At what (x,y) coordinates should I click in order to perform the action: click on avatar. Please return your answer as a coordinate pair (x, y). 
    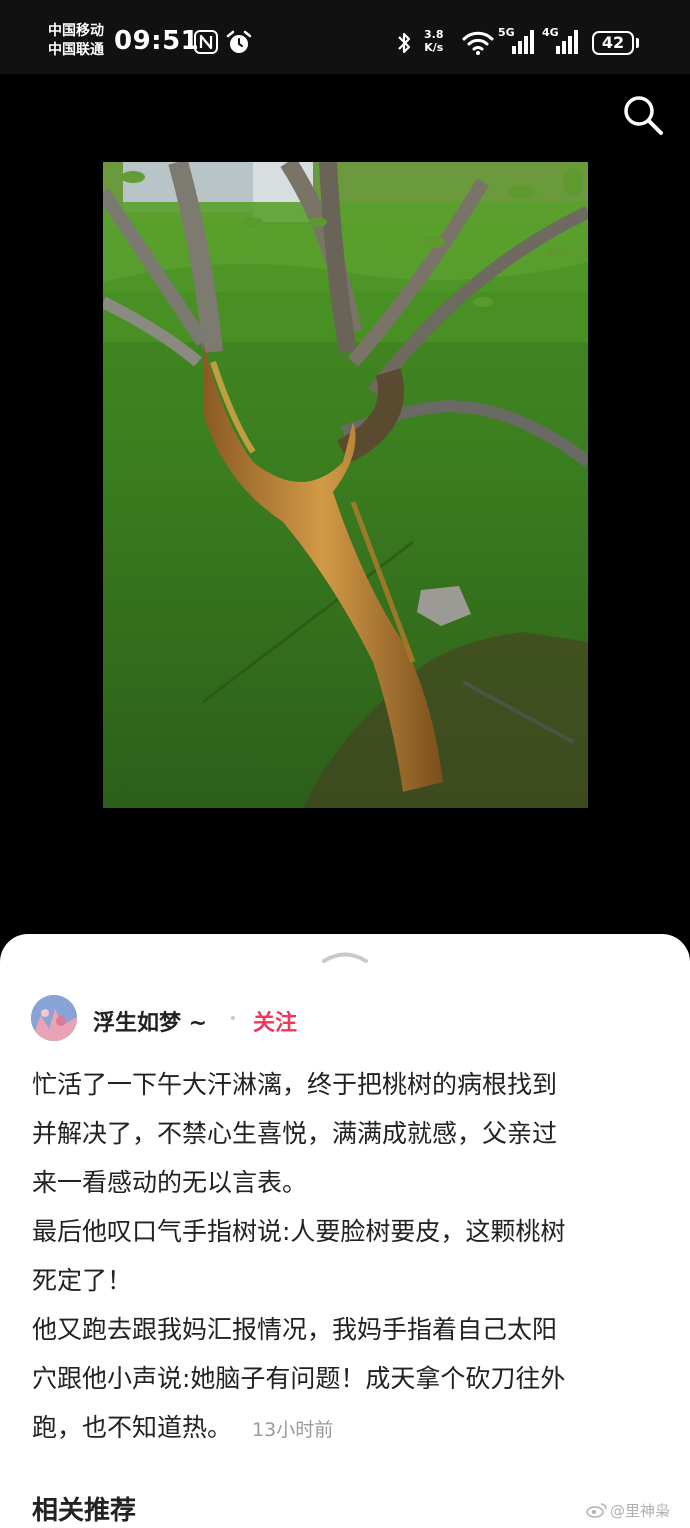
    Looking at the image, I should click on (54, 1018).